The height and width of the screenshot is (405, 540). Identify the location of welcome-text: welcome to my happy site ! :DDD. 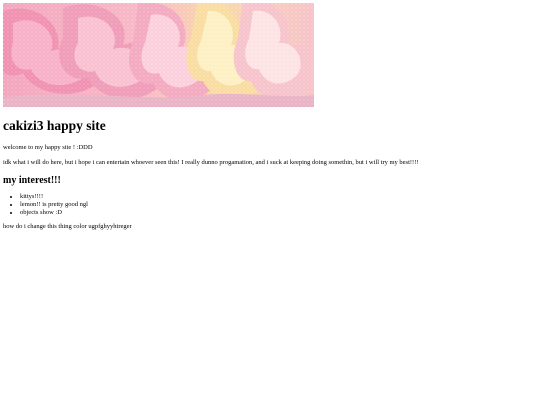
(48, 147).